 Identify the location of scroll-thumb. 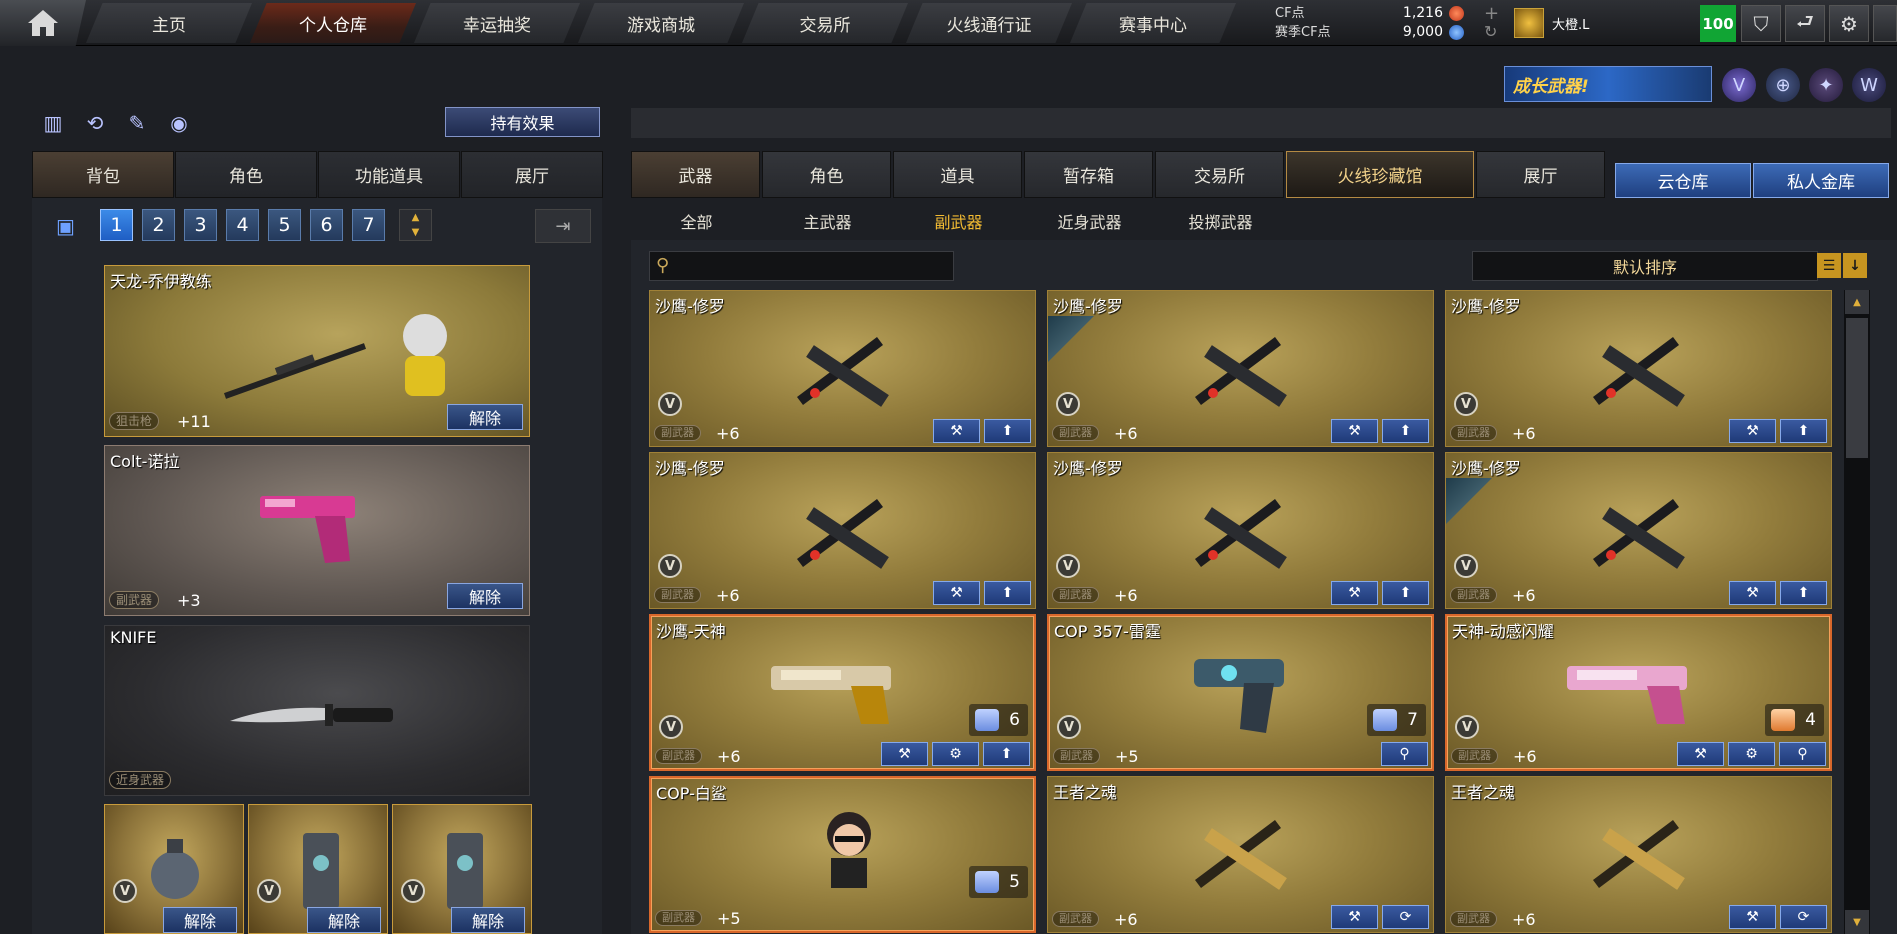
(1857, 388).